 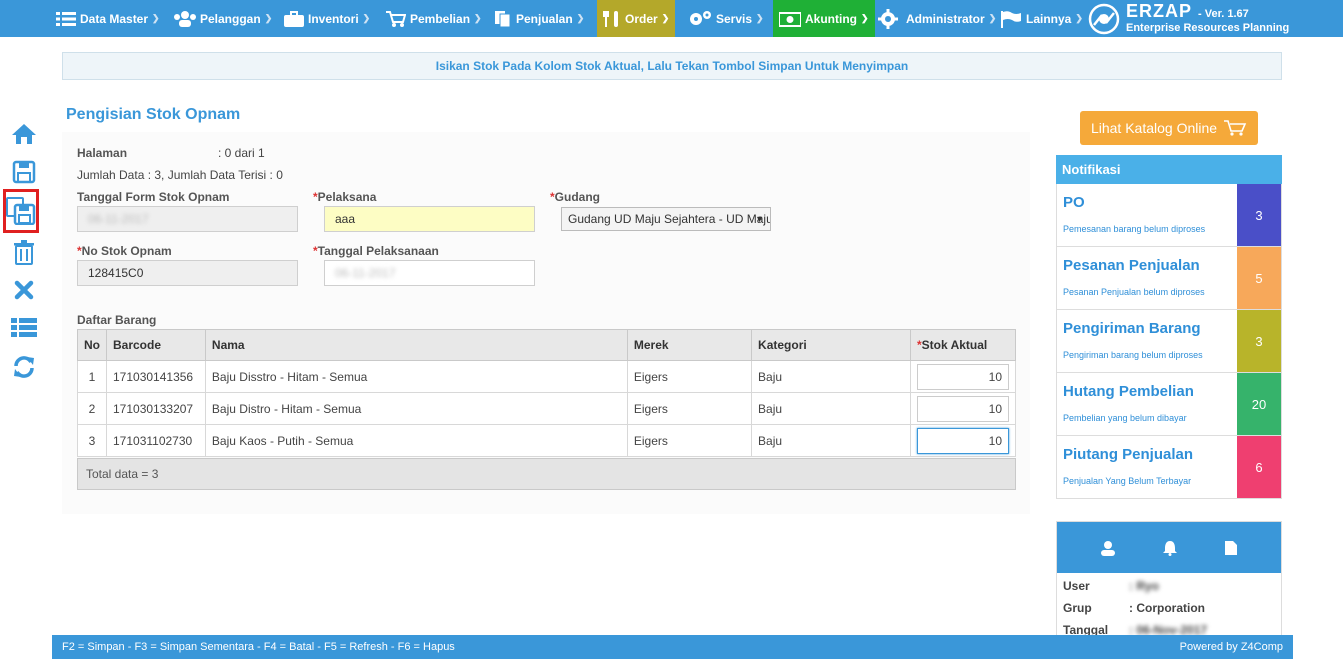 I want to click on halaman-label: Halaman, so click(x=102, y=153).